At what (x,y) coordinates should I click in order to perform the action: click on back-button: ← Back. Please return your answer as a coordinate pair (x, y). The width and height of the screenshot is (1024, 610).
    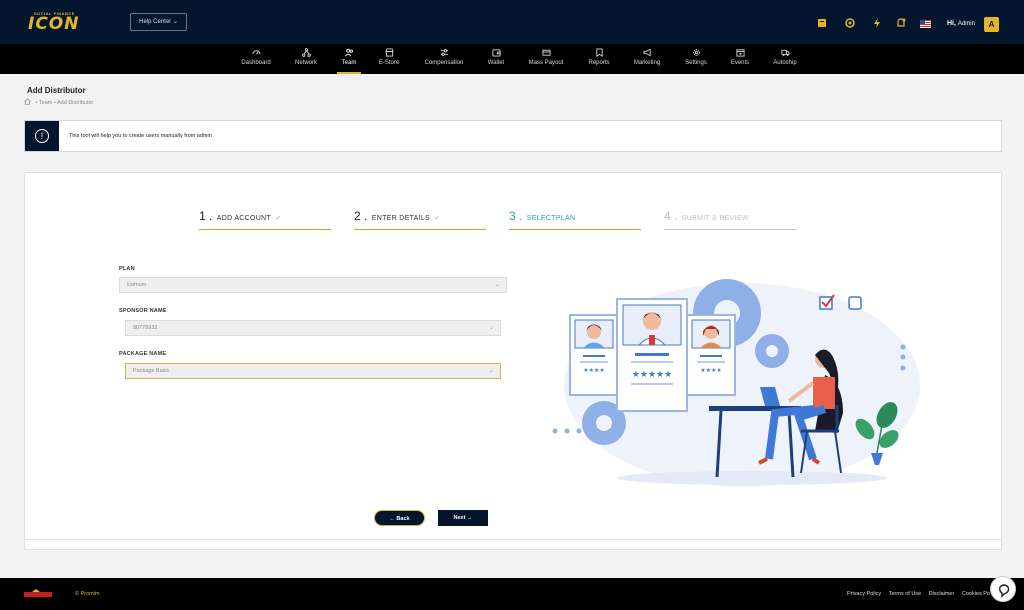
    Looking at the image, I should click on (399, 518).